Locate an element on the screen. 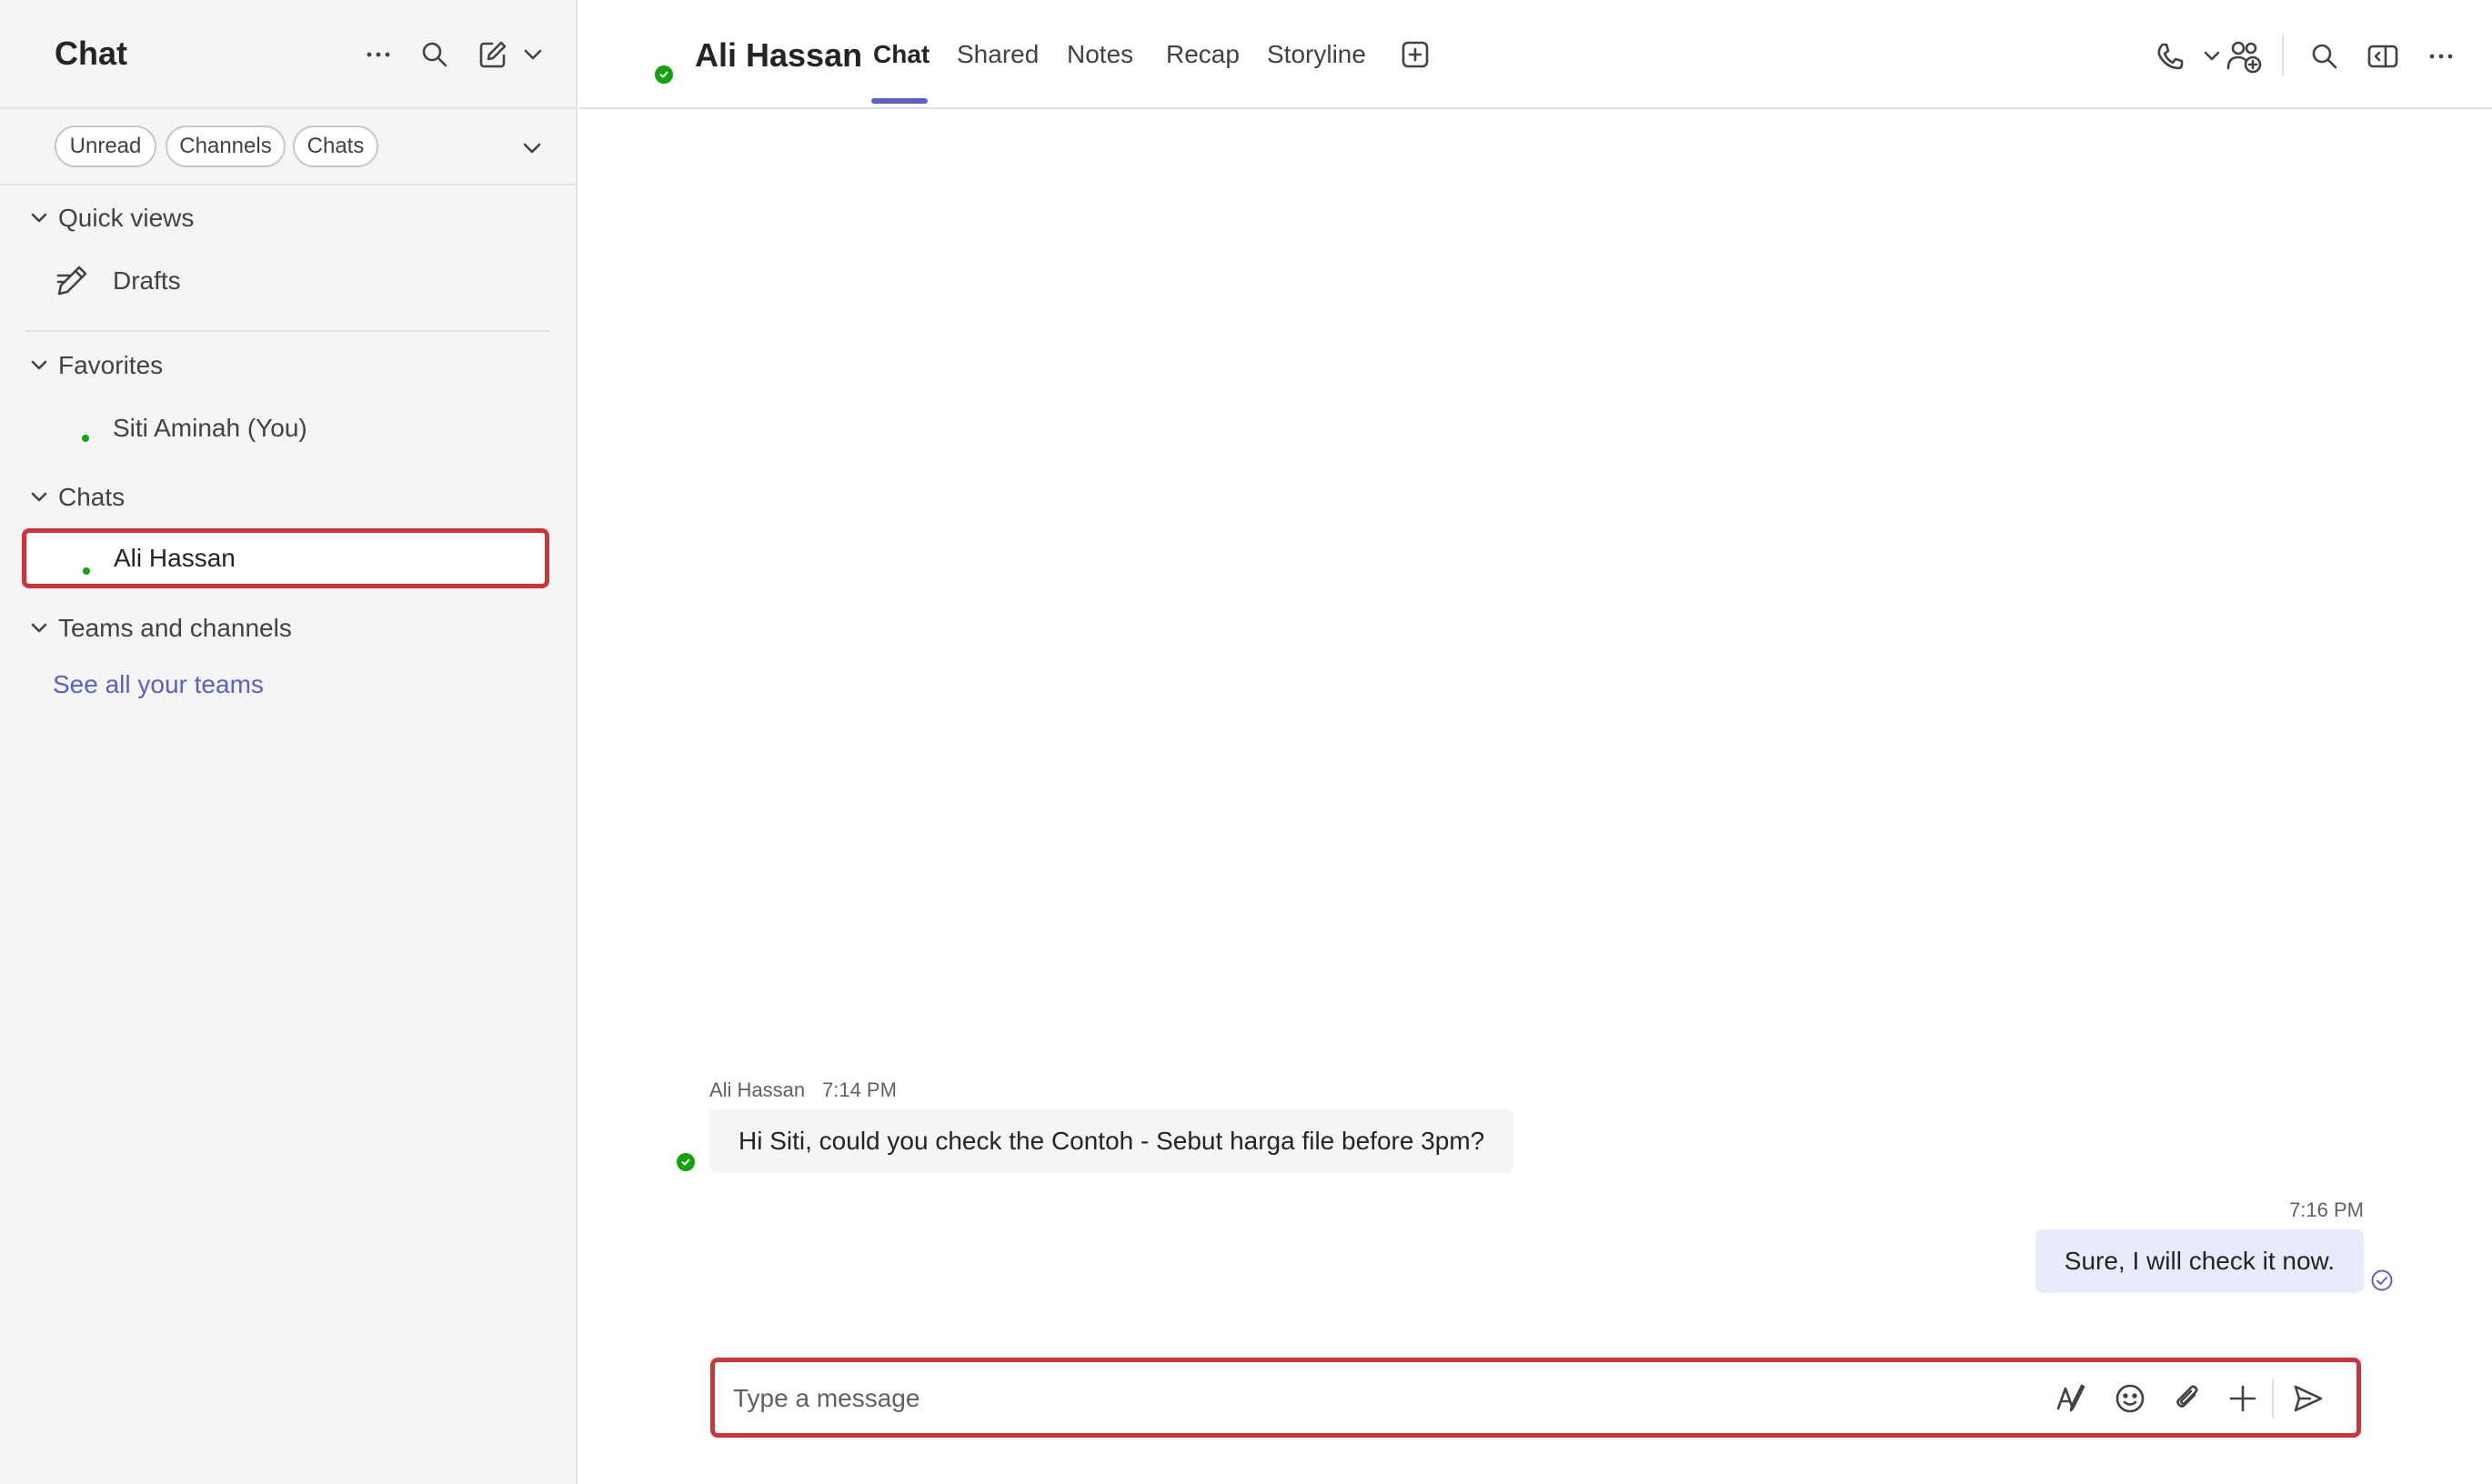  section-teams-and-channels: Teams and channels is located at coordinates (160, 628).